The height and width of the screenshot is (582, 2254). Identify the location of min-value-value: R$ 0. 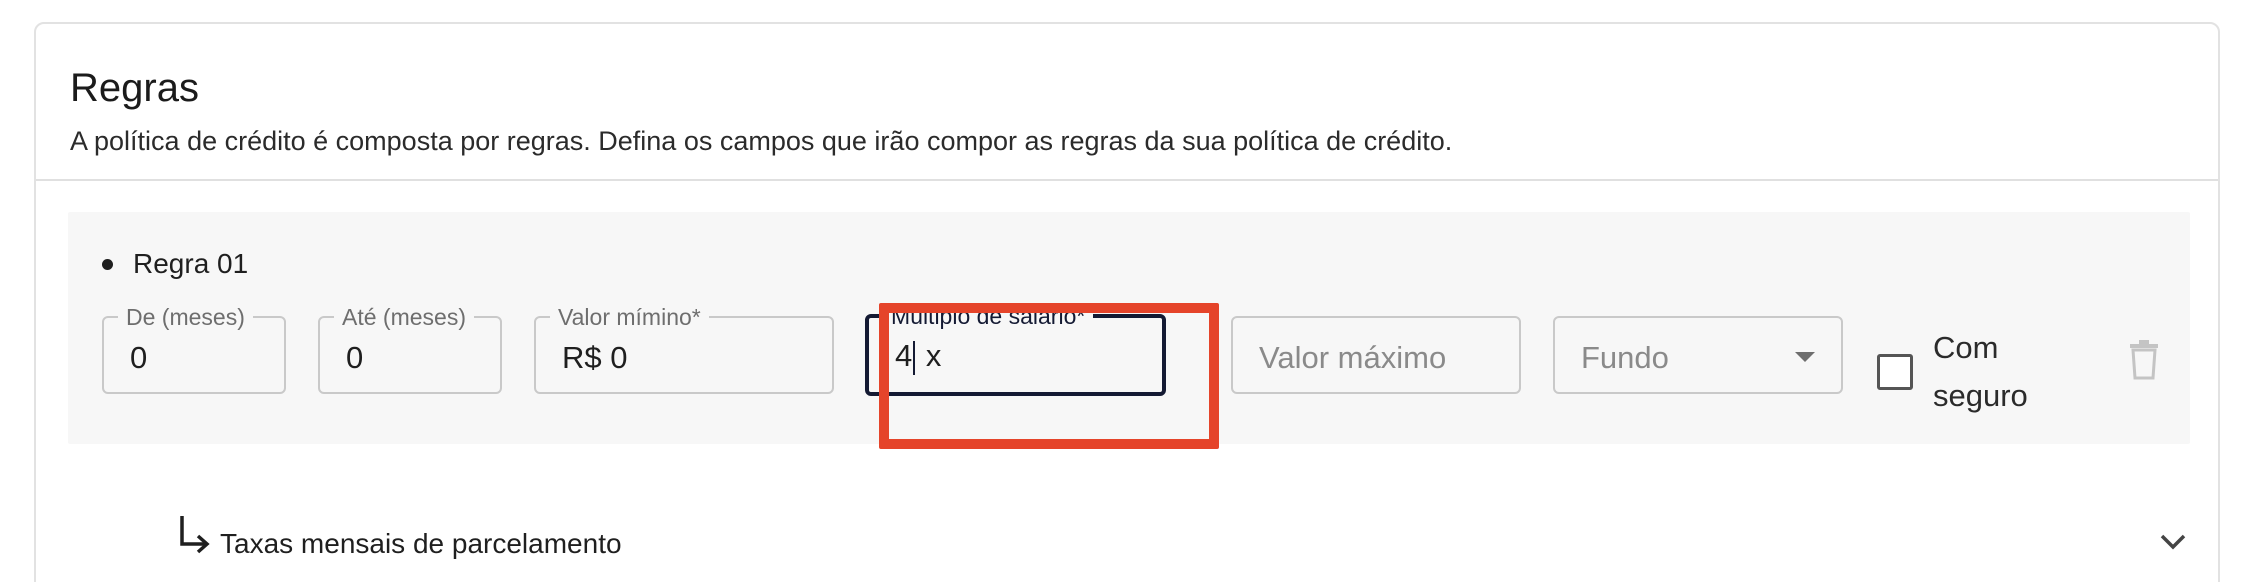
(594, 358).